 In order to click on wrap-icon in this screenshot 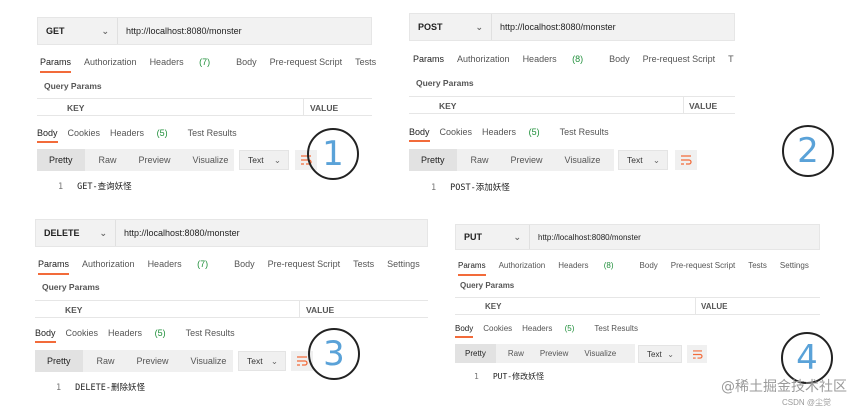, I will do `click(697, 354)`.